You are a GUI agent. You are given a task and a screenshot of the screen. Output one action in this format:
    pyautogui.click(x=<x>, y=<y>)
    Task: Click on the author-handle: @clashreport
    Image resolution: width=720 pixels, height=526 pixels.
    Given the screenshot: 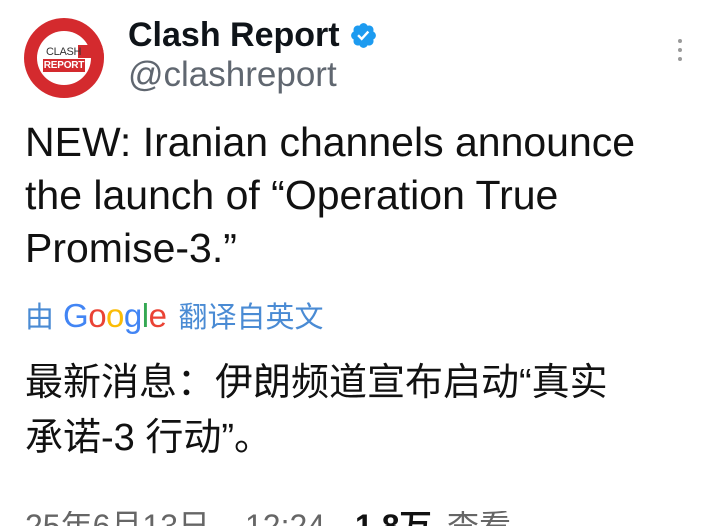 What is the action you would take?
    pyautogui.click(x=232, y=75)
    